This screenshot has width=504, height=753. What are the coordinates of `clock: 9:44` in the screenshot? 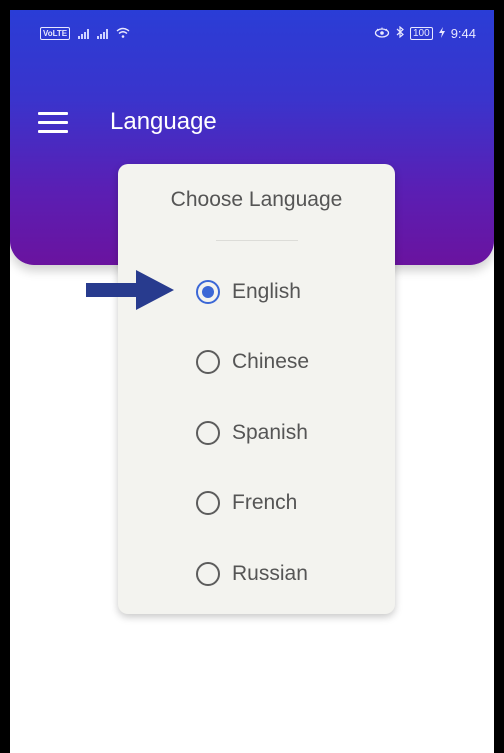 It's located at (463, 33).